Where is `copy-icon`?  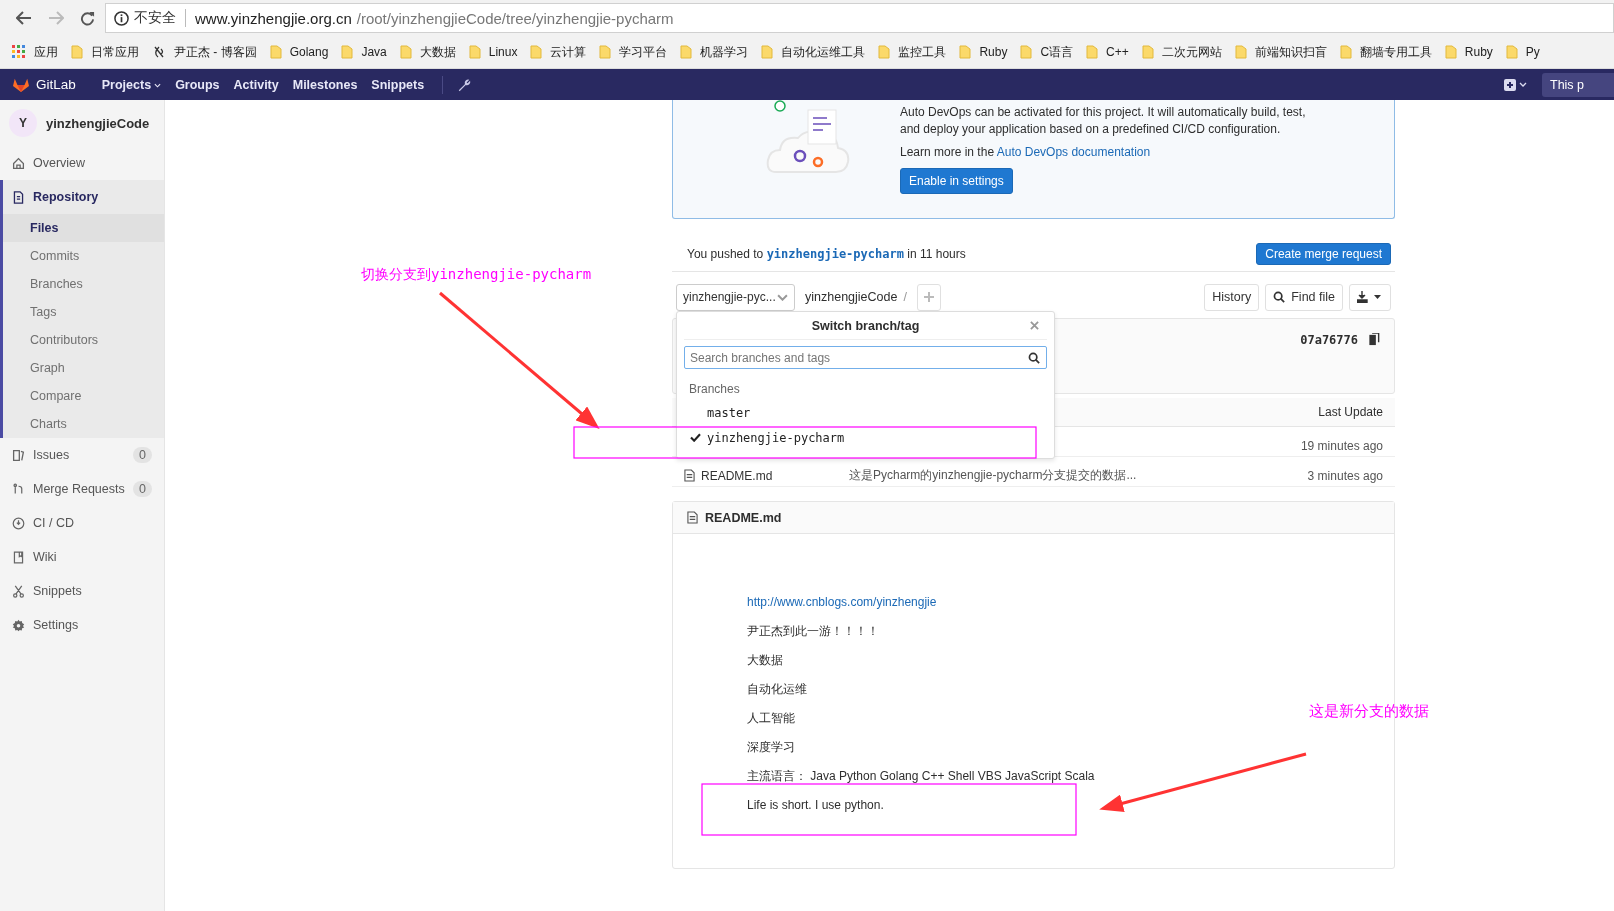
copy-icon is located at coordinates (1374, 339).